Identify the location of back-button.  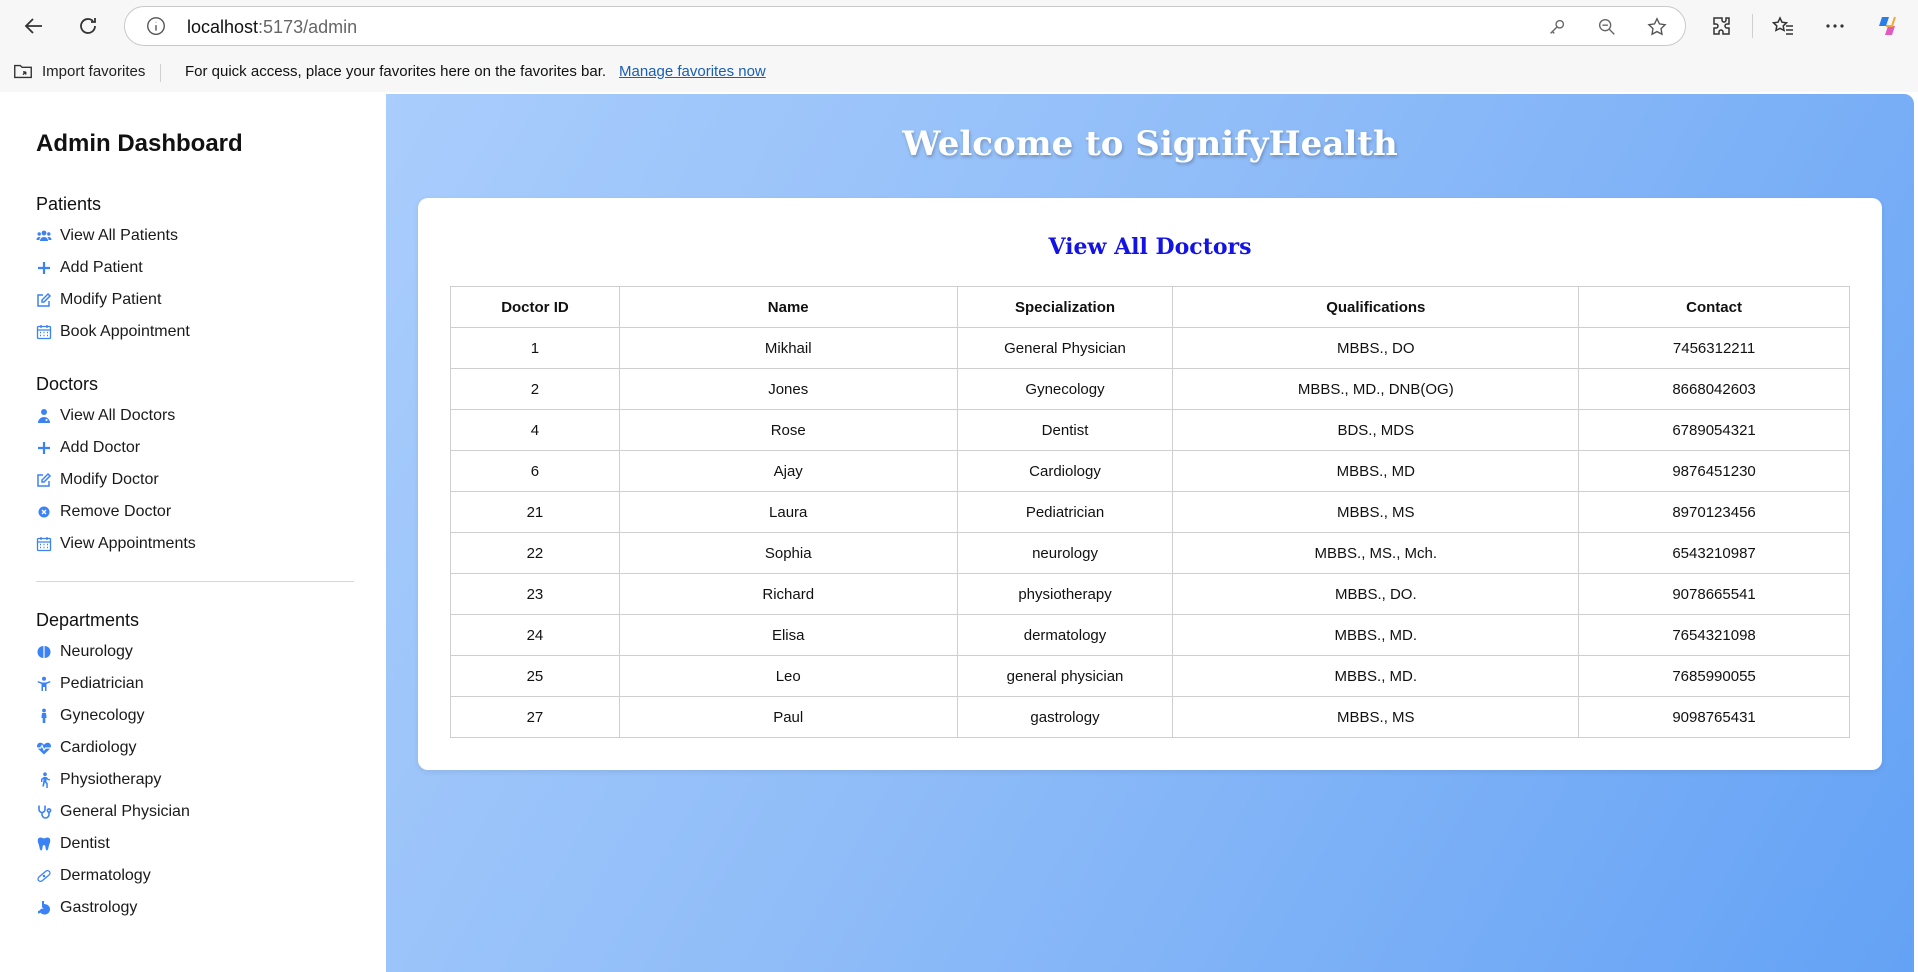
(34, 26).